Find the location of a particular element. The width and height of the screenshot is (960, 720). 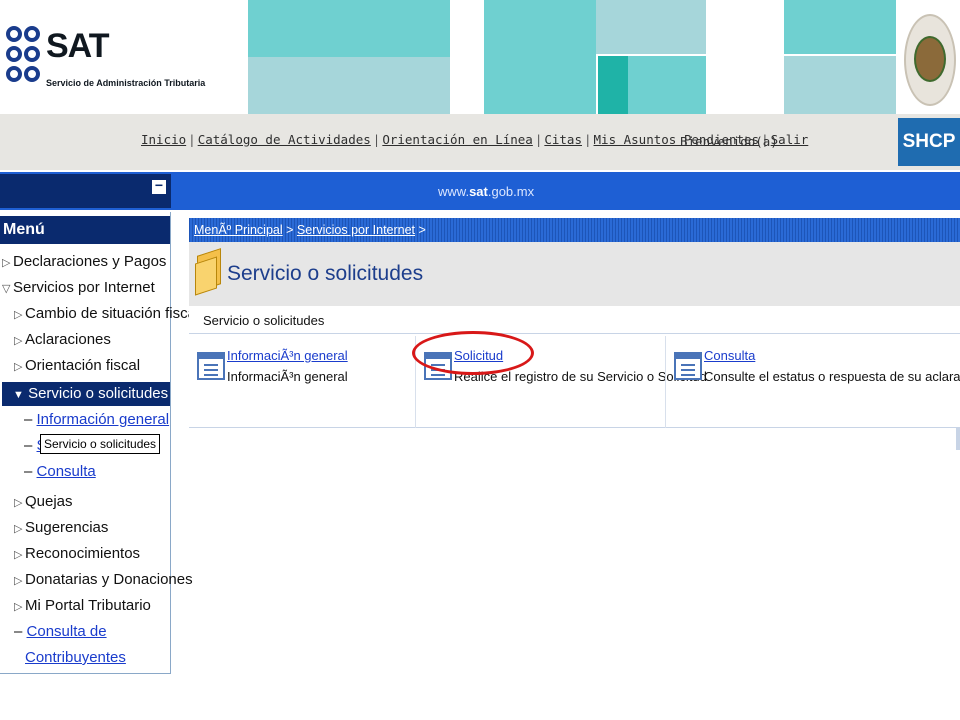

chevron-down-icon: ▽ is located at coordinates (6, 289).